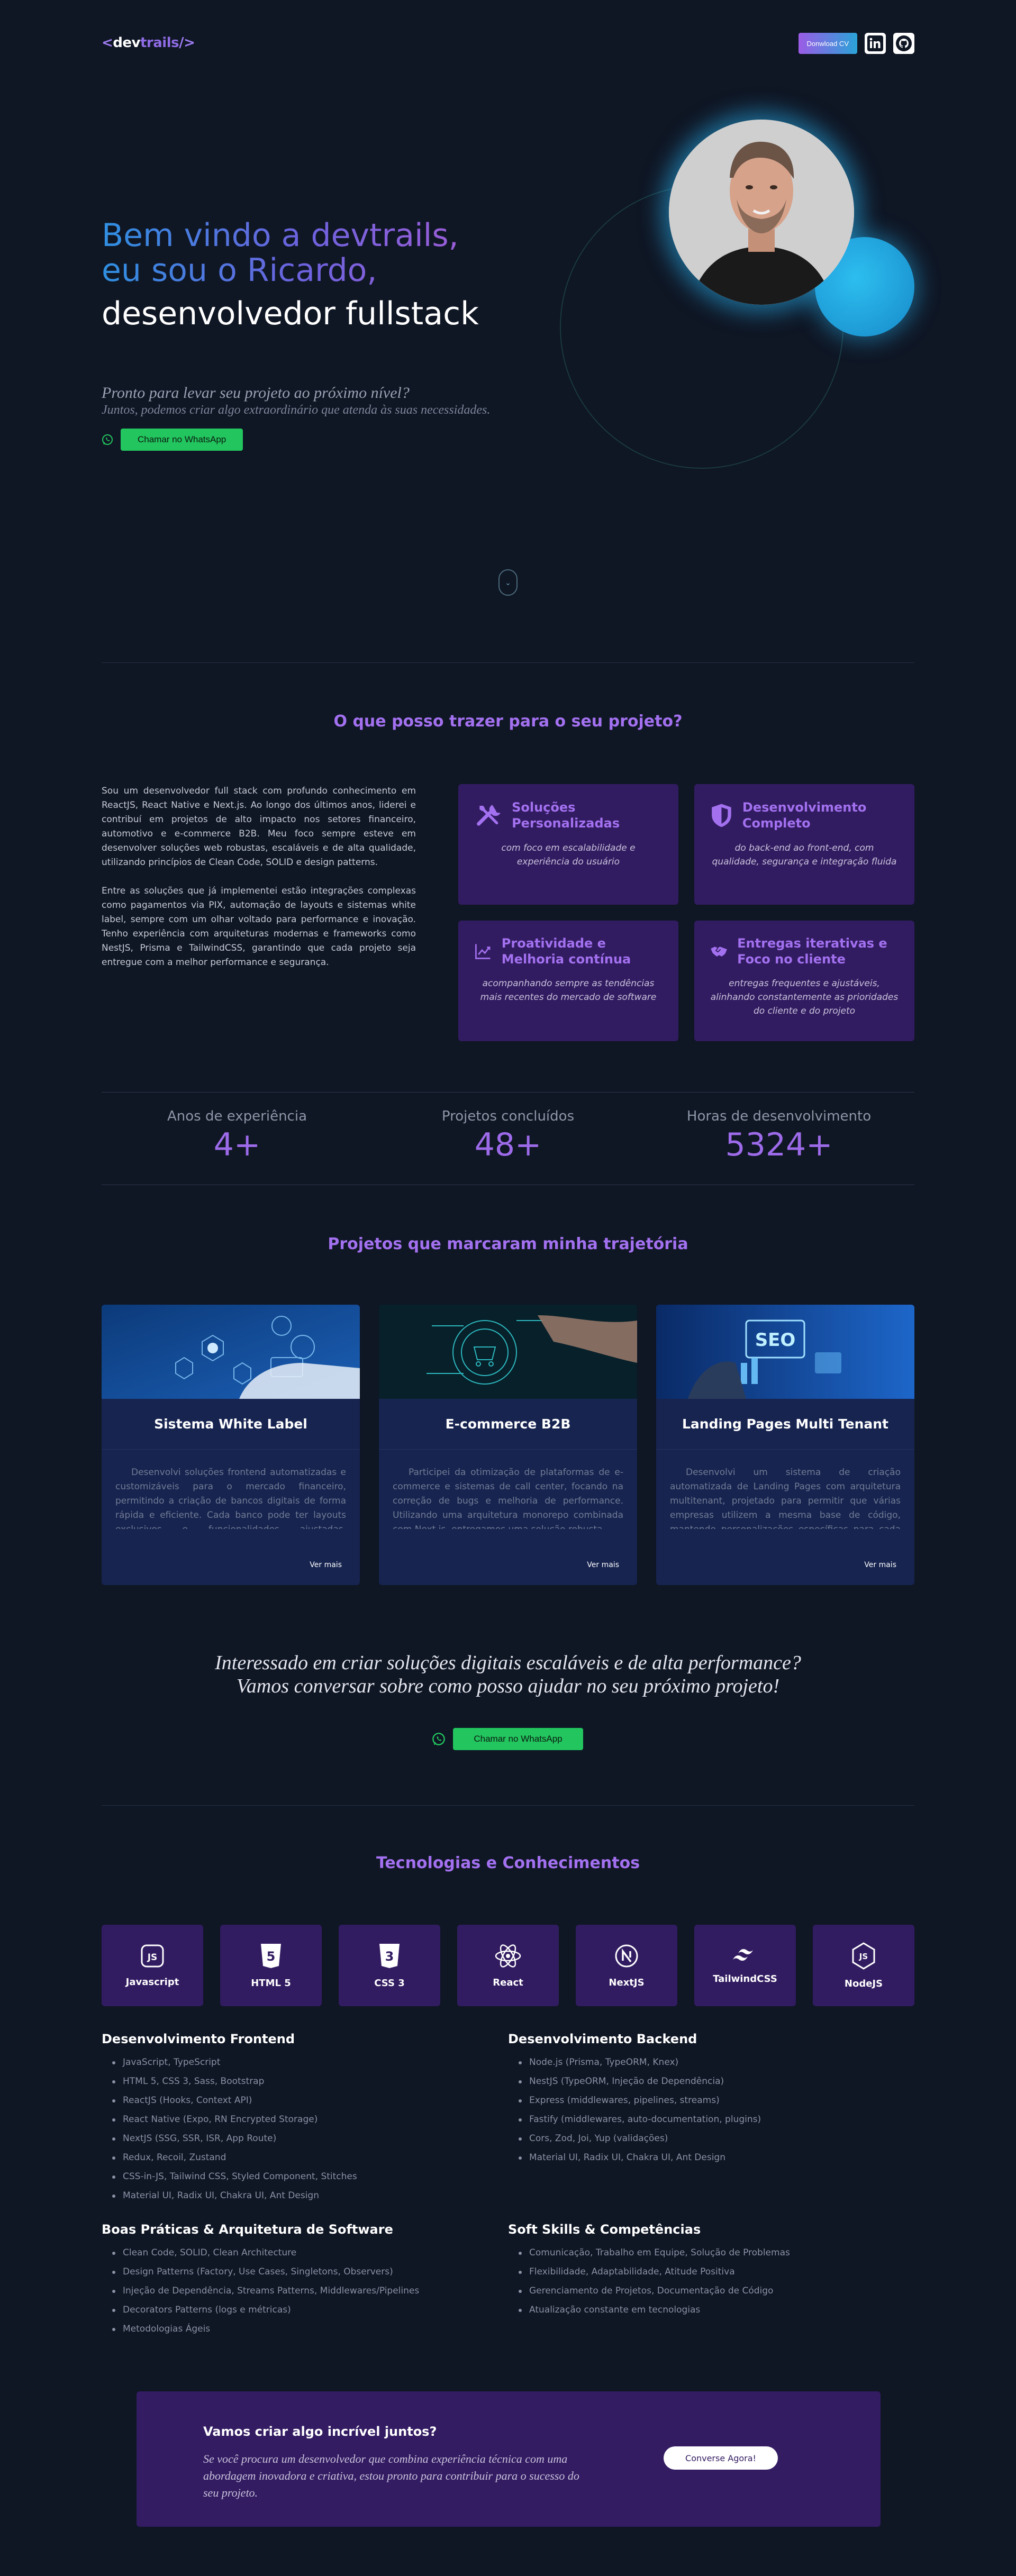 The height and width of the screenshot is (2576, 1016). Describe the element at coordinates (693, 2309) in the screenshot. I see `list-item: Atualização constante em tecnologias` at that location.